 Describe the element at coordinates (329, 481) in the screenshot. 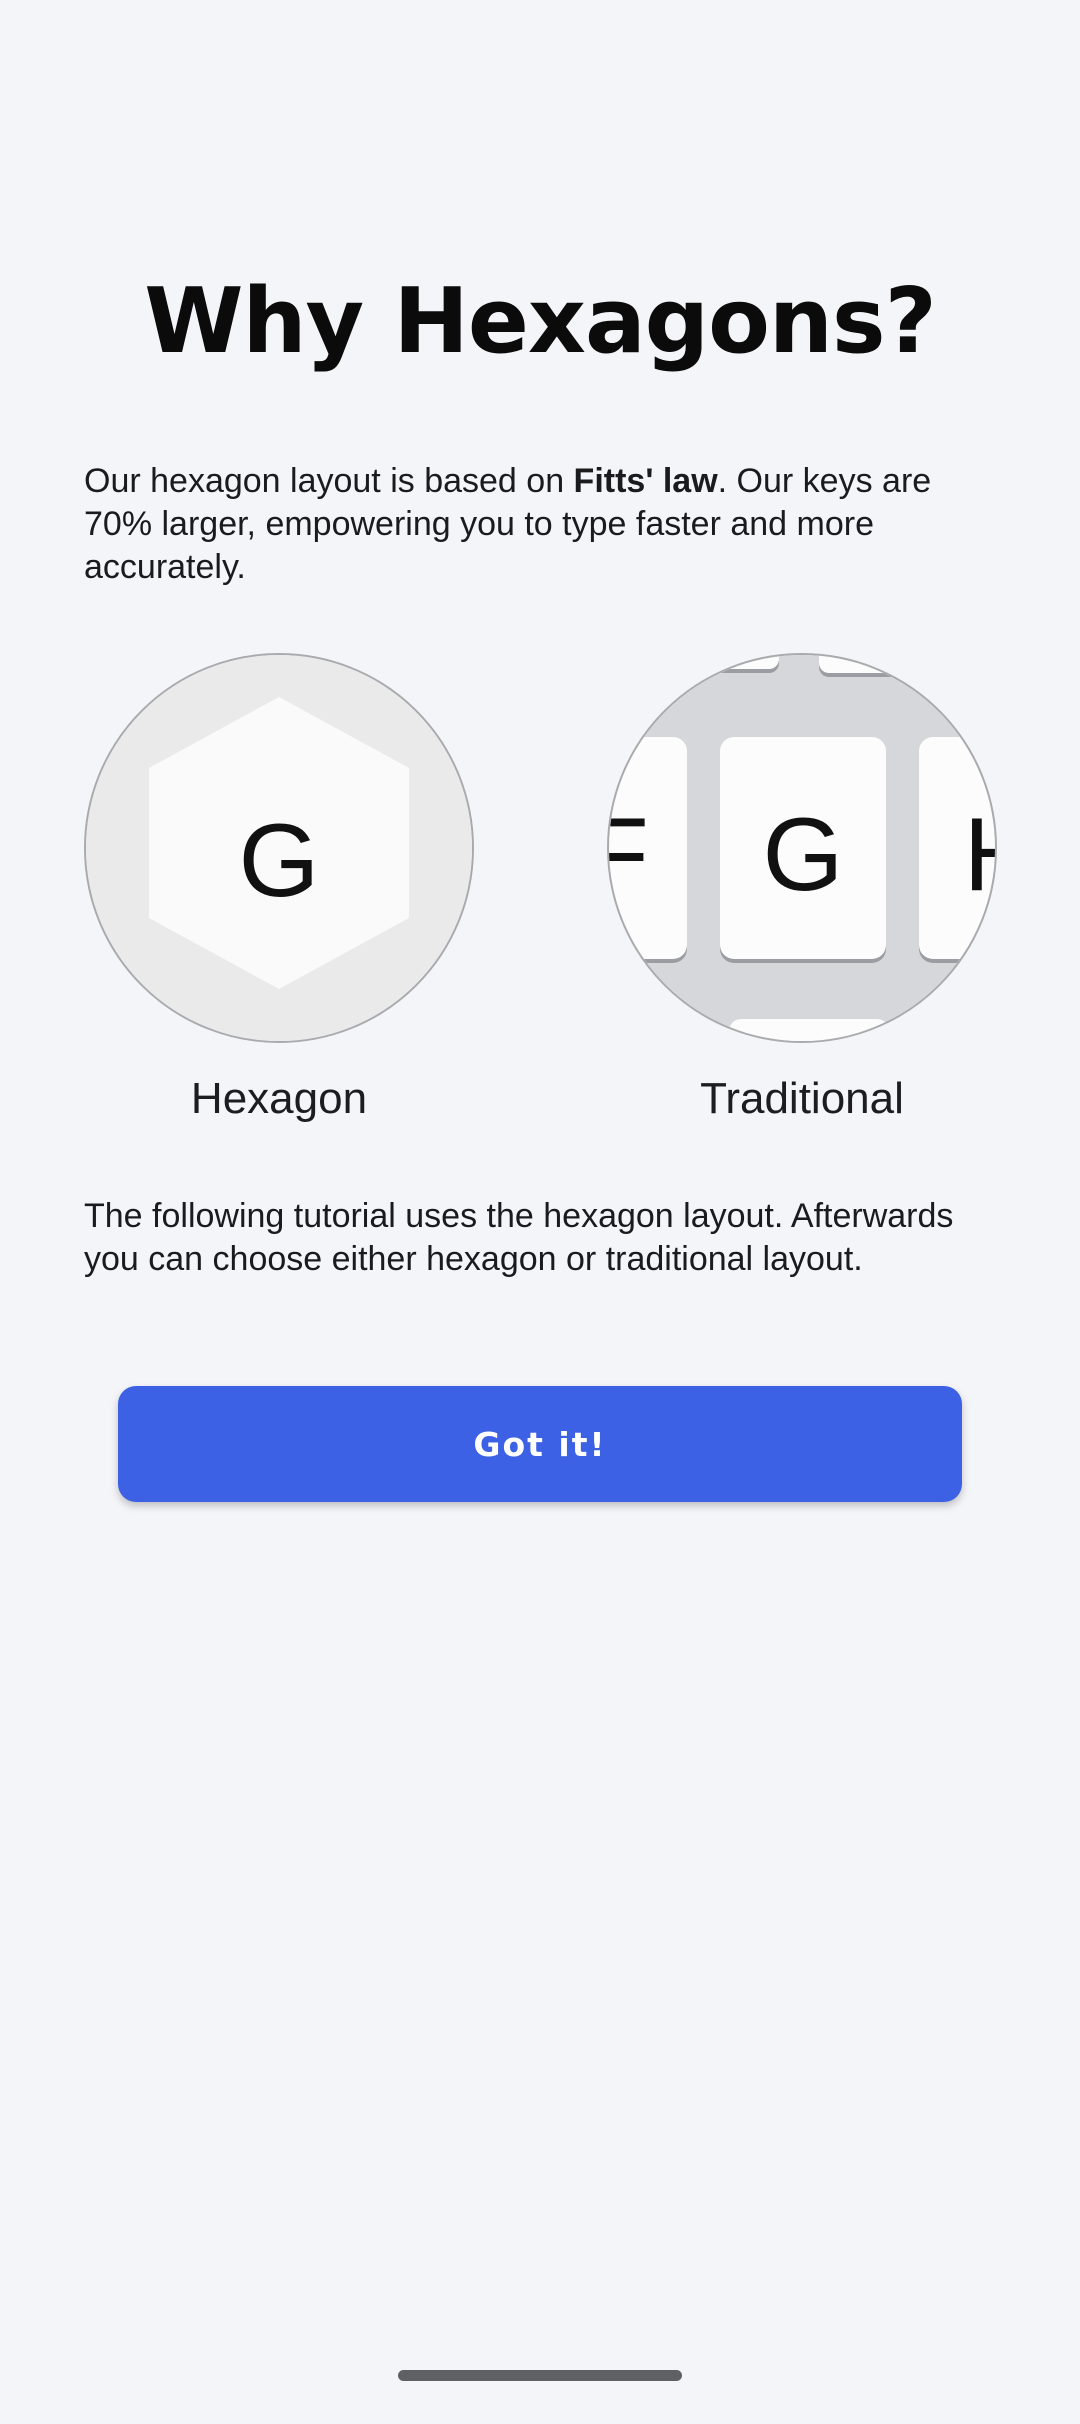

I see `intro-text-start: Our hexagon layout is based on` at that location.